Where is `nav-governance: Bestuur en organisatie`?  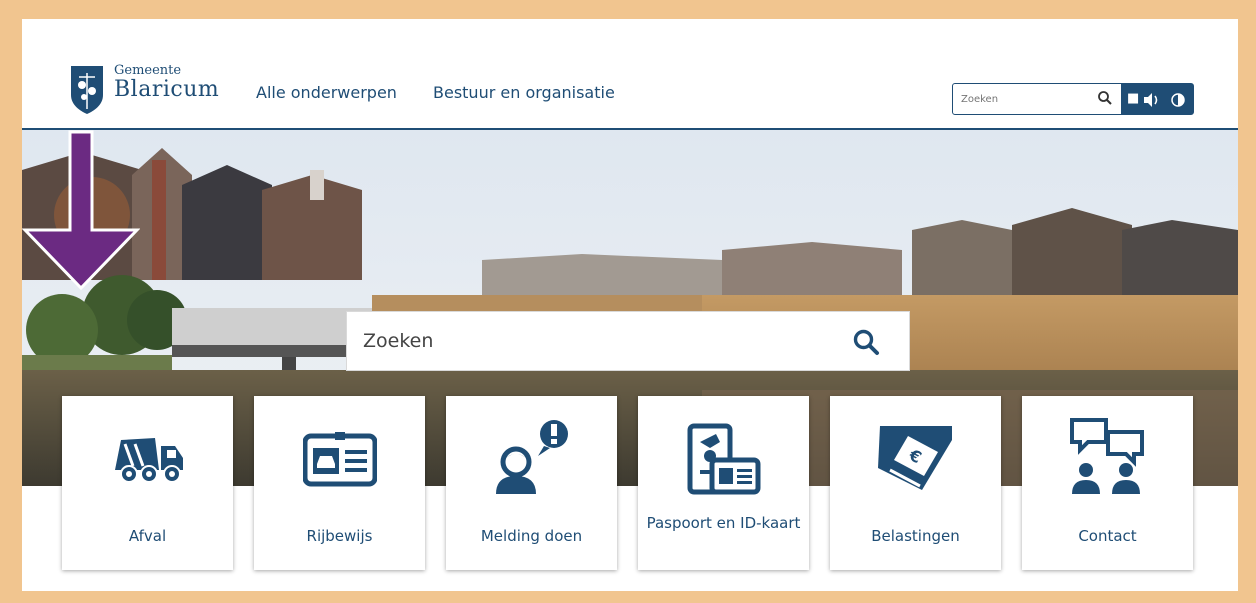
nav-governance: Bestuur en organisatie is located at coordinates (524, 92).